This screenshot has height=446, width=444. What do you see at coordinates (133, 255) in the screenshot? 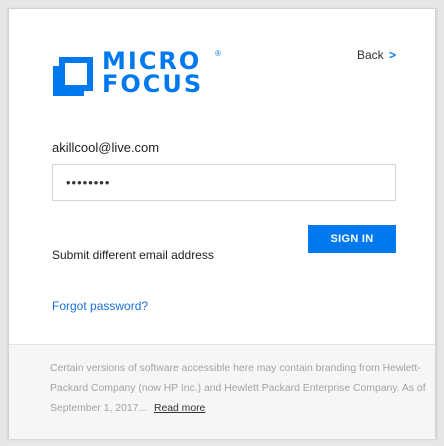
I see `different-email-link: Submit different email address` at bounding box center [133, 255].